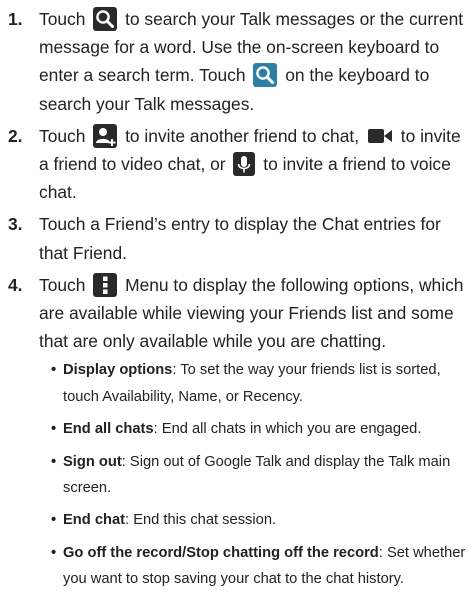 This screenshot has height=604, width=472. Describe the element at coordinates (105, 19) in the screenshot. I see `search-icon` at that location.